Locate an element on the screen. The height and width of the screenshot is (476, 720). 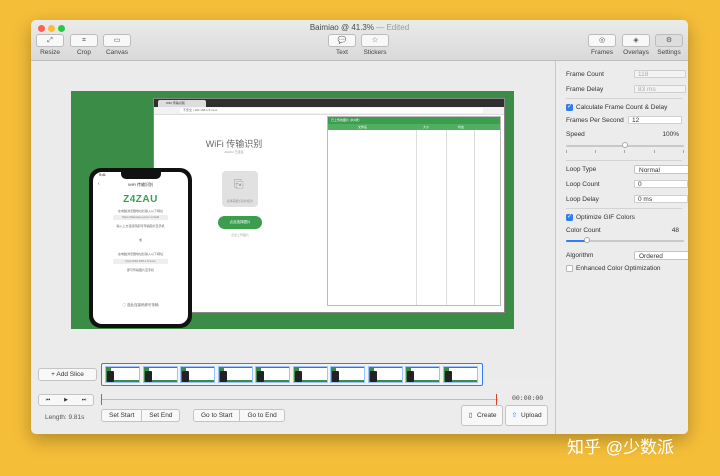
preview-upload-text: 选择需要识别的图片 is located at coordinates (240, 201).